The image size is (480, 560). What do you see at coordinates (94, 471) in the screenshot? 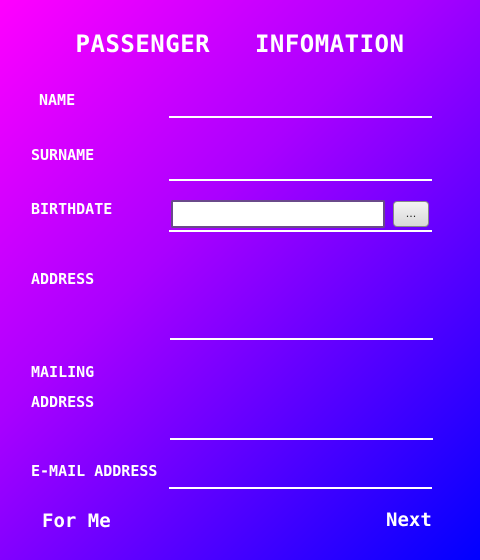
I see `email-label: E-MAIL ADDRESS` at bounding box center [94, 471].